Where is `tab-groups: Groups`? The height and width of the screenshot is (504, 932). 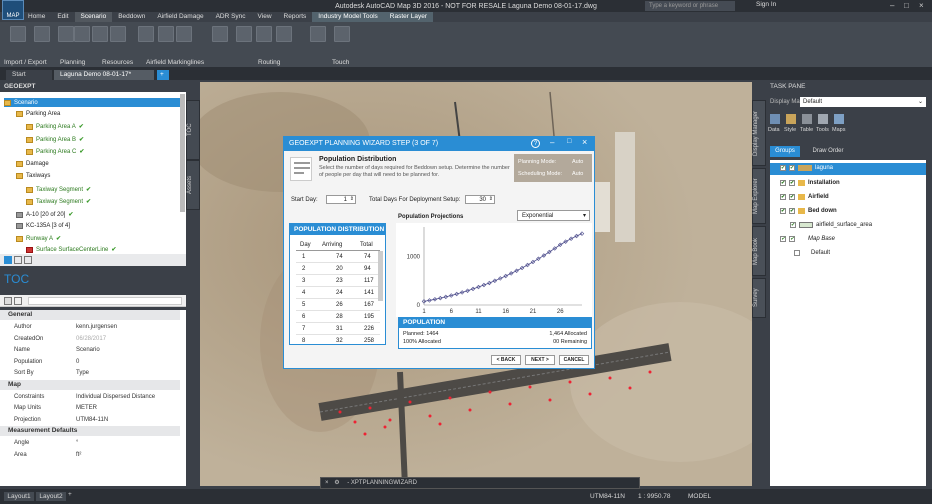
tab-groups: Groups is located at coordinates (785, 151).